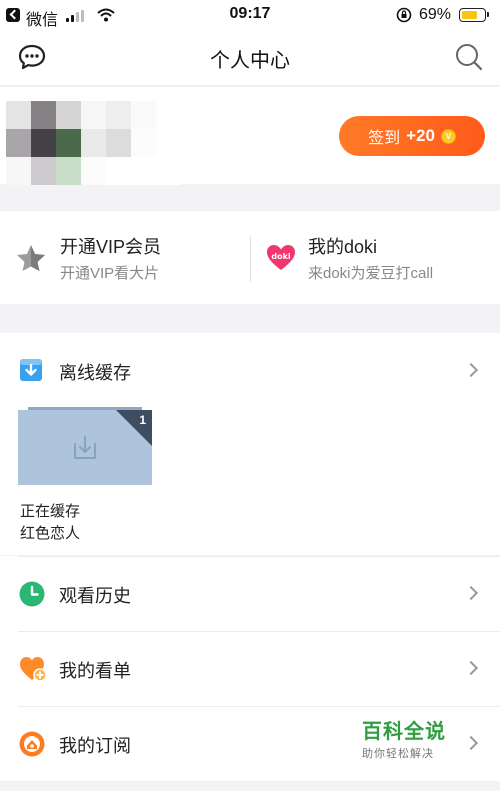 The width and height of the screenshot is (500, 791). What do you see at coordinates (134, 428) in the screenshot?
I see `card-corner-badge` at bounding box center [134, 428].